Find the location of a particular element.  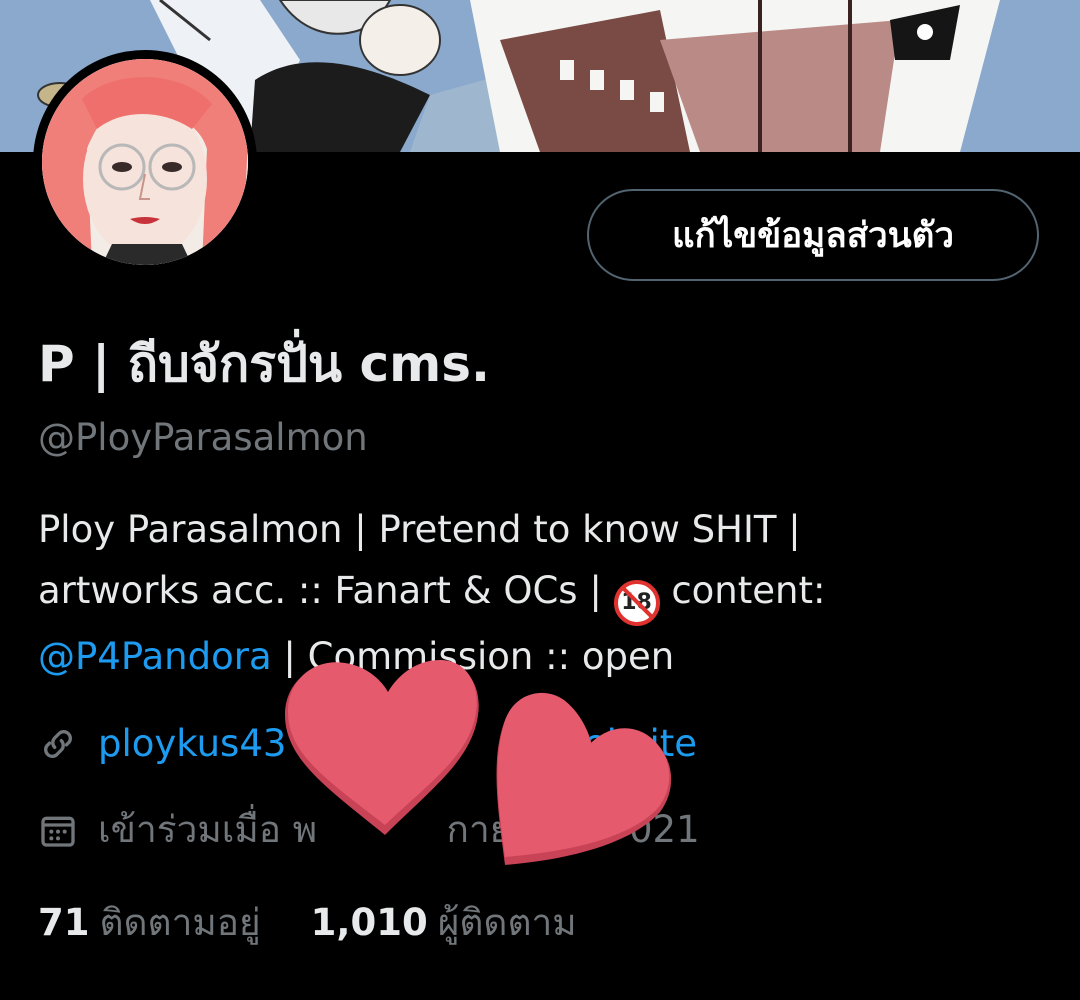

joined-date-row: เข้าร่วมเมื่อ พ กาย 021 is located at coordinates (369, 829).